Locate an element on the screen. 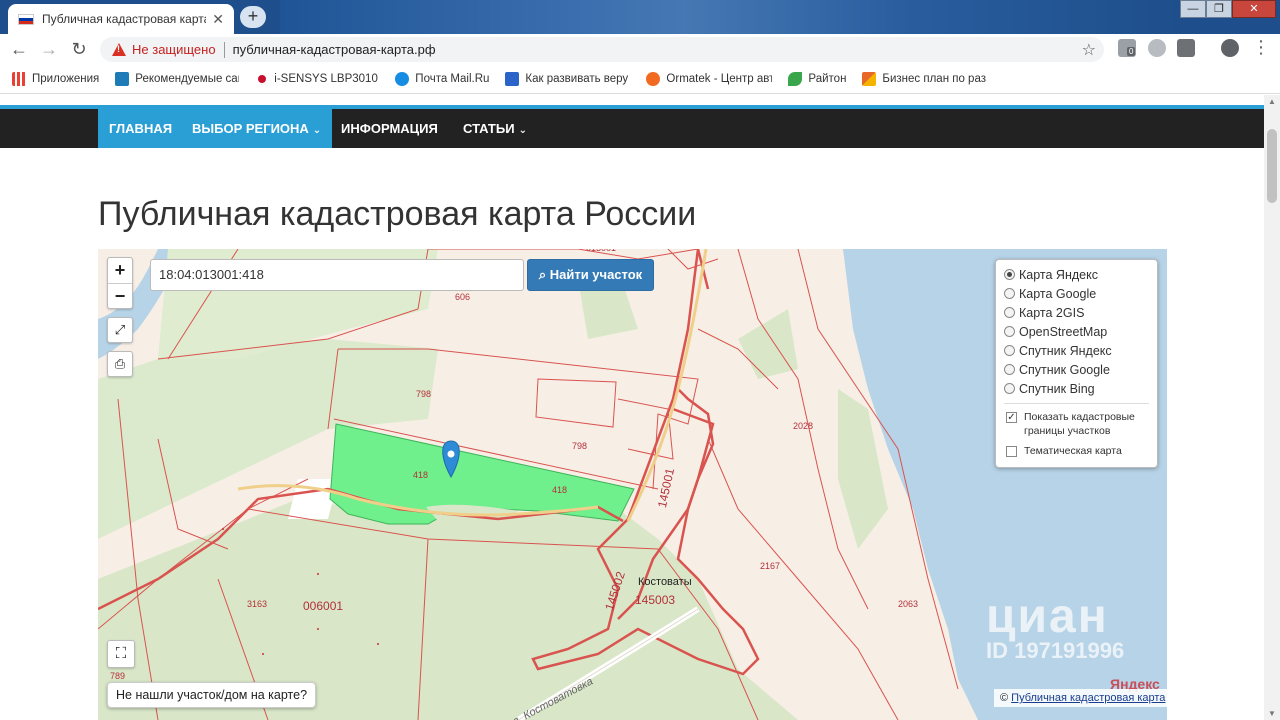  layer-option: Карта 2GIS is located at coordinates (1076, 312).